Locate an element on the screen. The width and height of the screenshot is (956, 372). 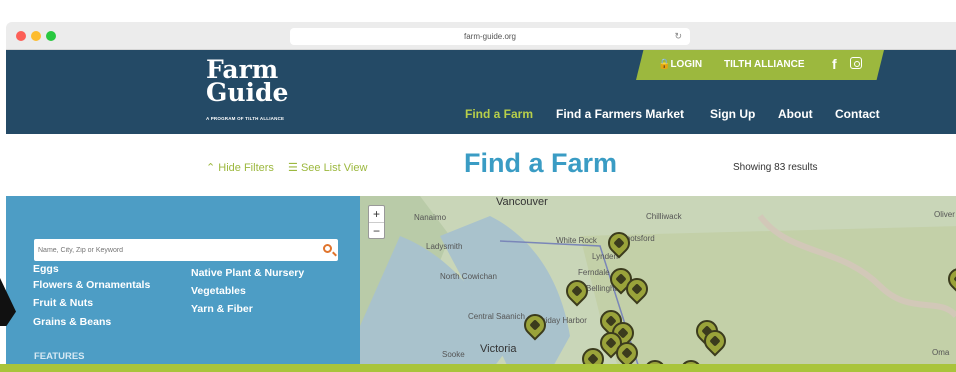
see-list-view-button: ☰ See List View is located at coordinates (327, 167).